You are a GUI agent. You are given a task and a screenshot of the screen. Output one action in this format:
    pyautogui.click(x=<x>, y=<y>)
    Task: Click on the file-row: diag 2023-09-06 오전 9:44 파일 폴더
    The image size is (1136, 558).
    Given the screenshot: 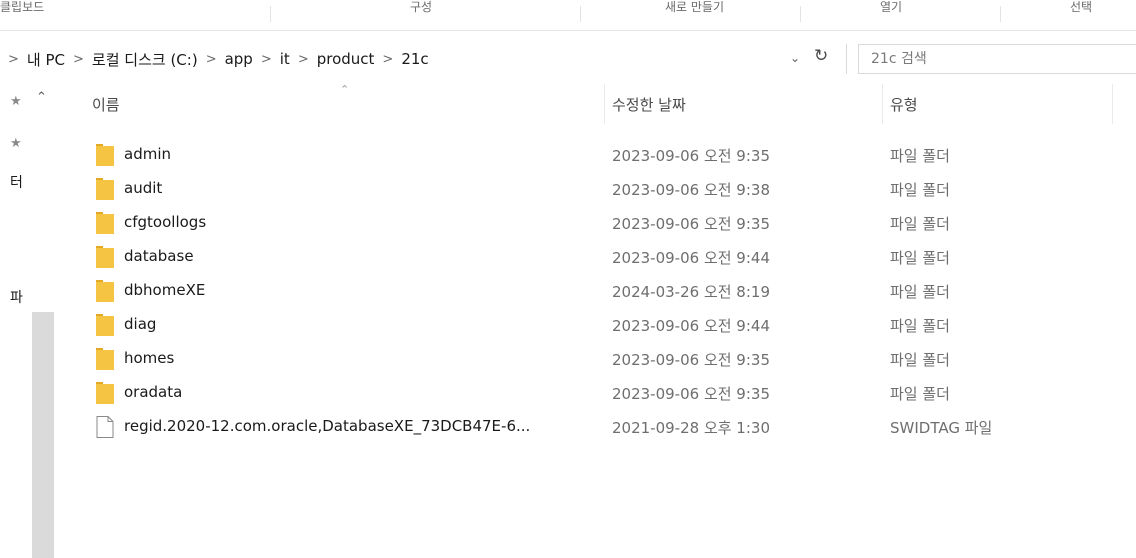 What is the action you would take?
    pyautogui.click(x=596, y=325)
    